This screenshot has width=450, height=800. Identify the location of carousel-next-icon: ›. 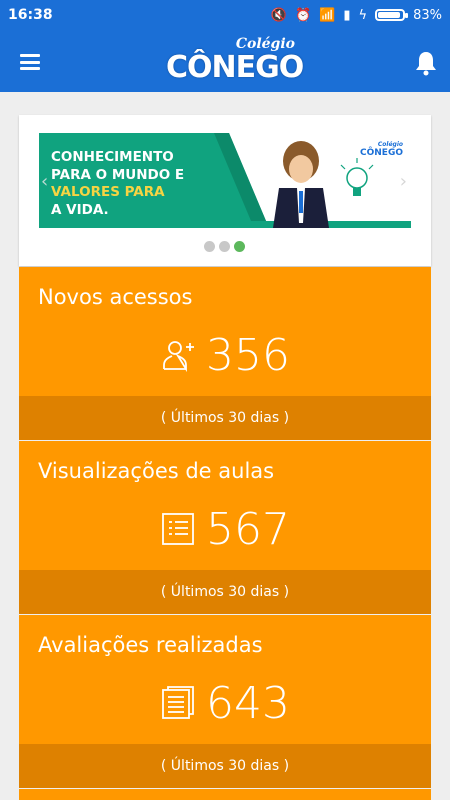
(403, 181).